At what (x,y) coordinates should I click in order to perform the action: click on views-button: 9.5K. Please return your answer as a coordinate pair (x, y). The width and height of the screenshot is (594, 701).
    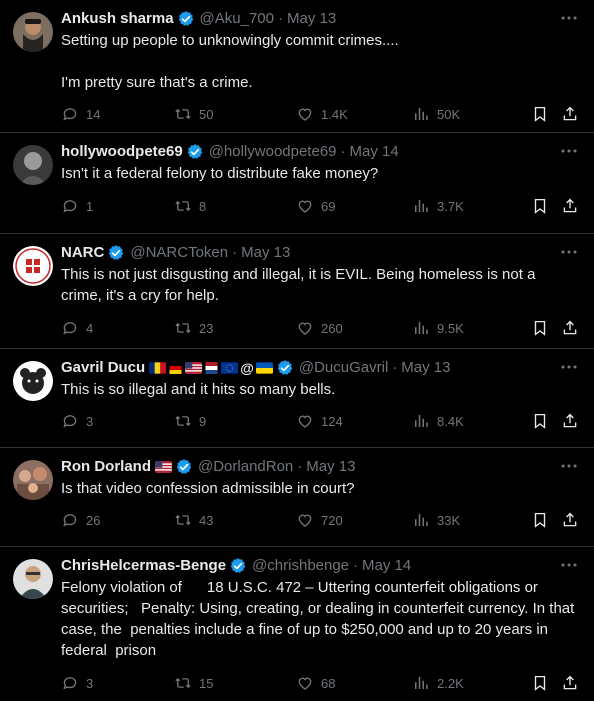
    Looking at the image, I should click on (438, 328).